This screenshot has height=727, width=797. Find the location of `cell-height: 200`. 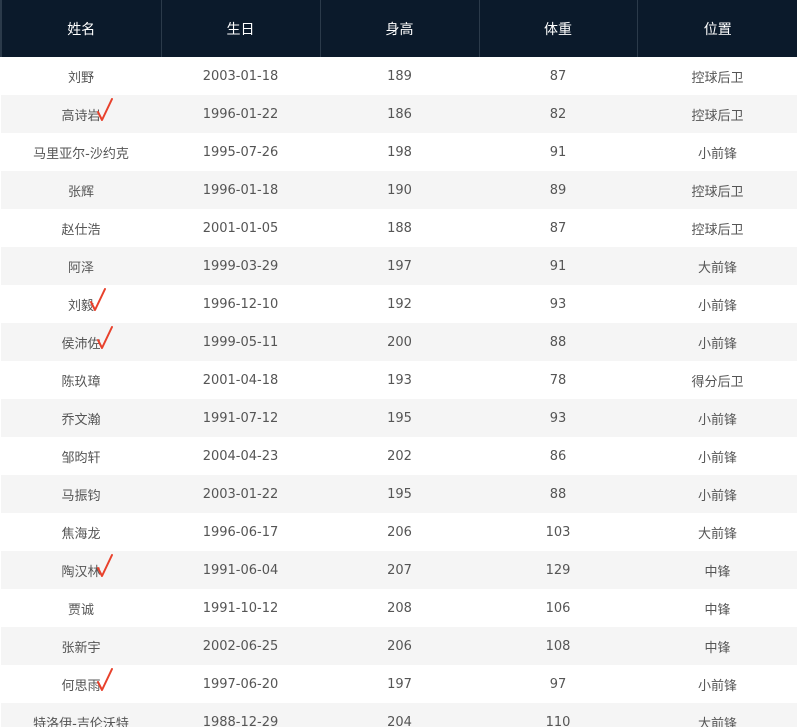

cell-height: 200 is located at coordinates (399, 342).